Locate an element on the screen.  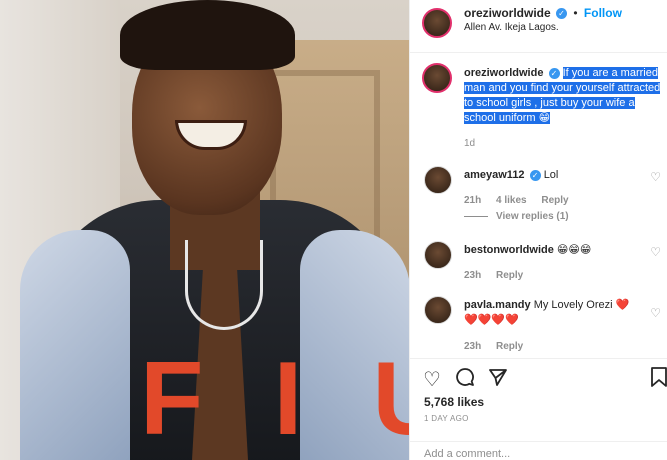
likes-count: 5,768 likes is located at coordinates (454, 402).